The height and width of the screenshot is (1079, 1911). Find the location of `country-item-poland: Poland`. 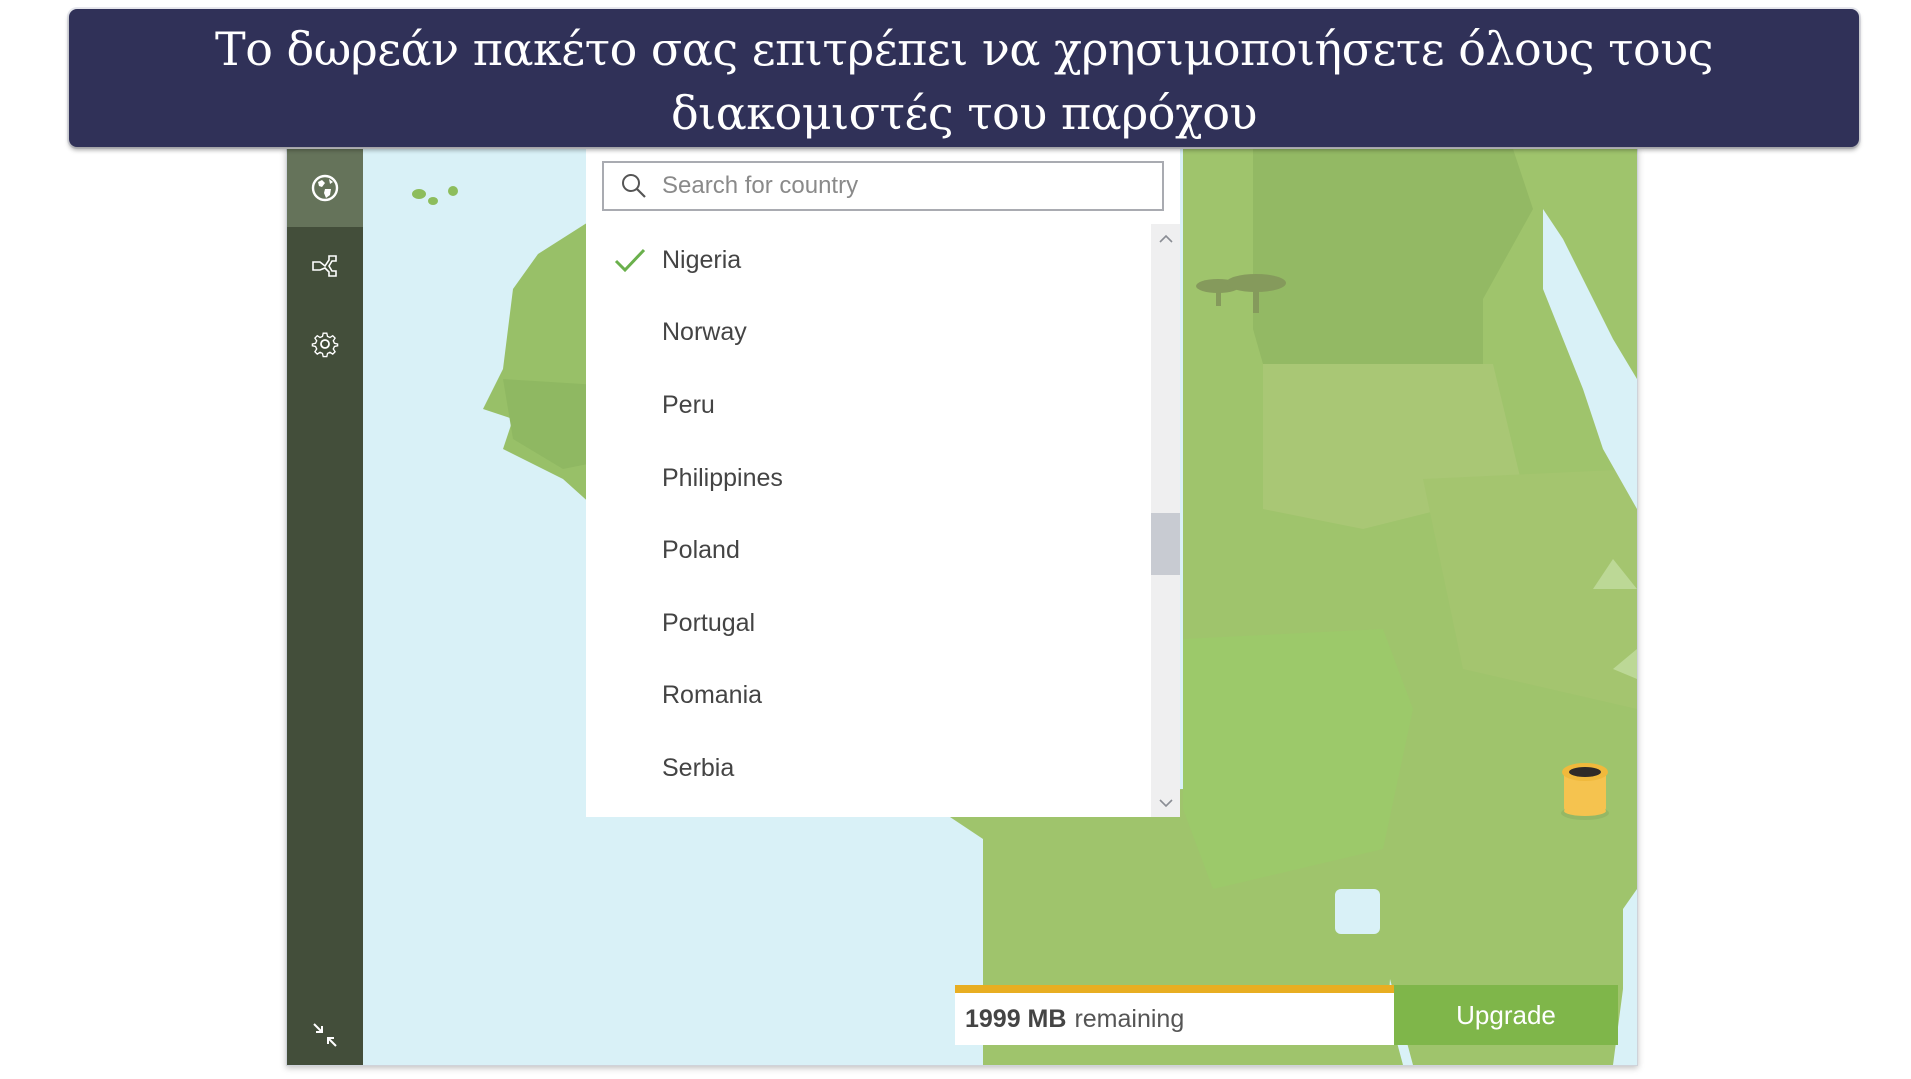

country-item-poland: Poland is located at coordinates (868, 550).